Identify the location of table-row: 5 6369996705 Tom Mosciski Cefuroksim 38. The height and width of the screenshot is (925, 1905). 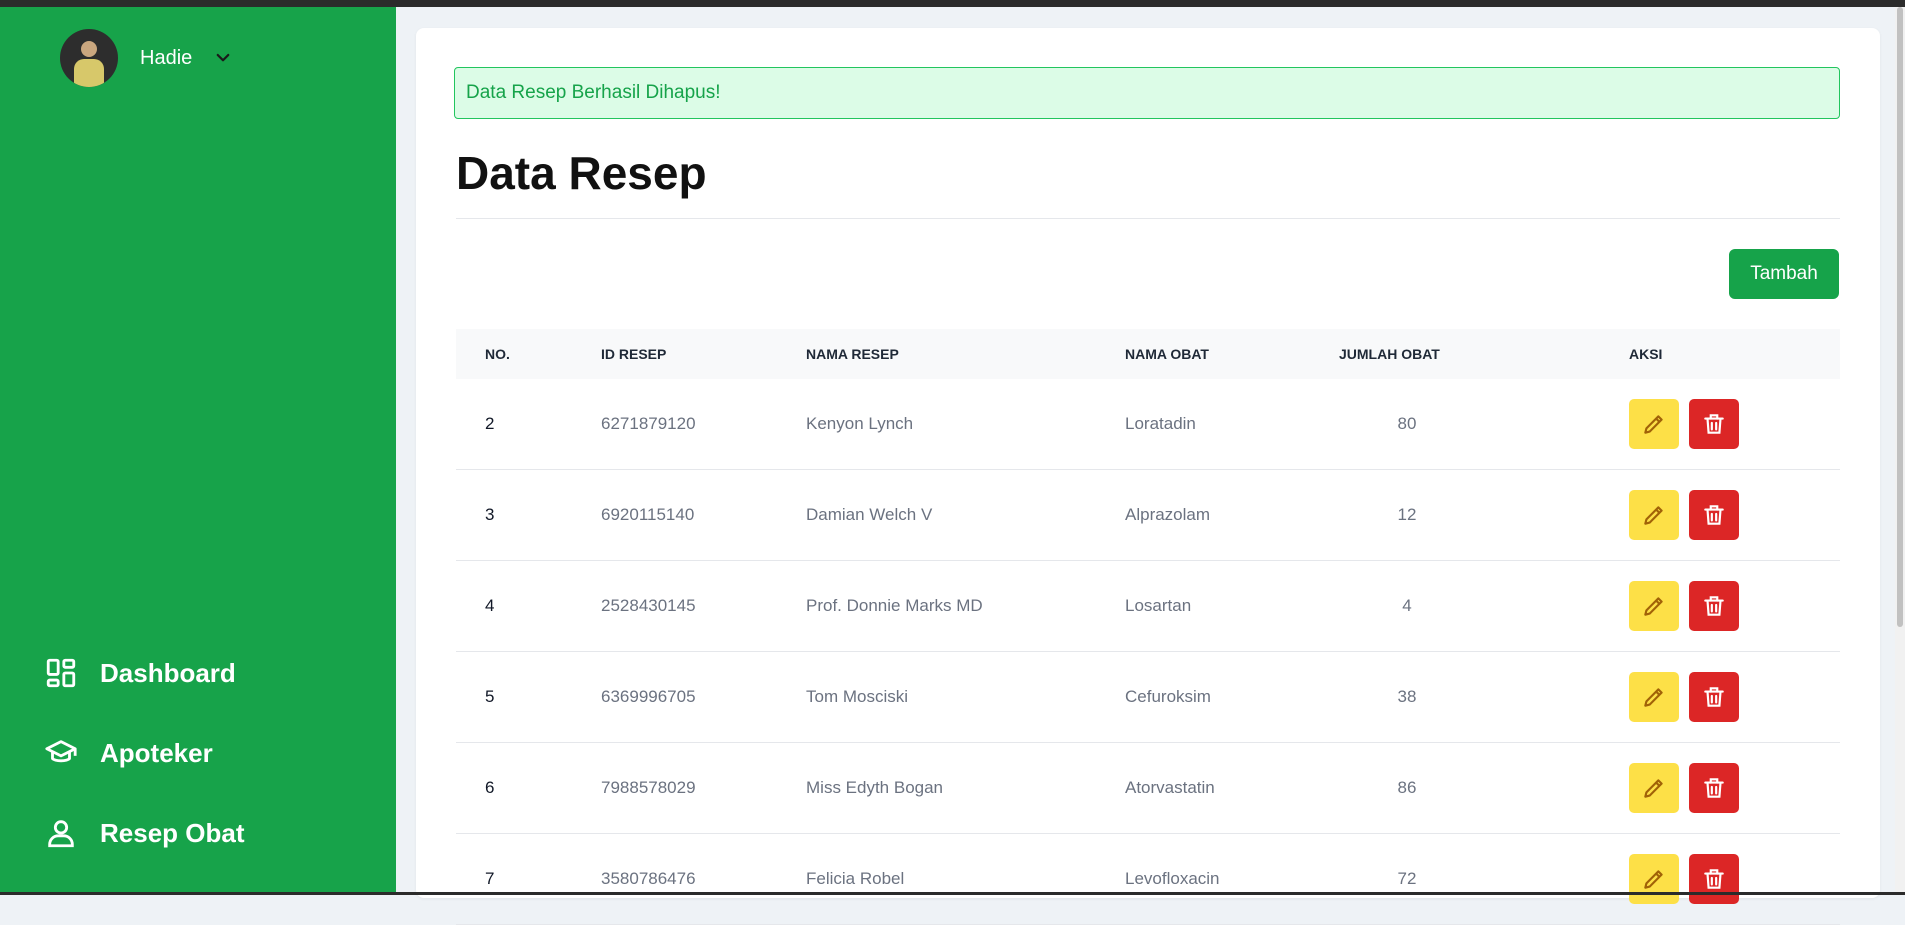
(1148, 697).